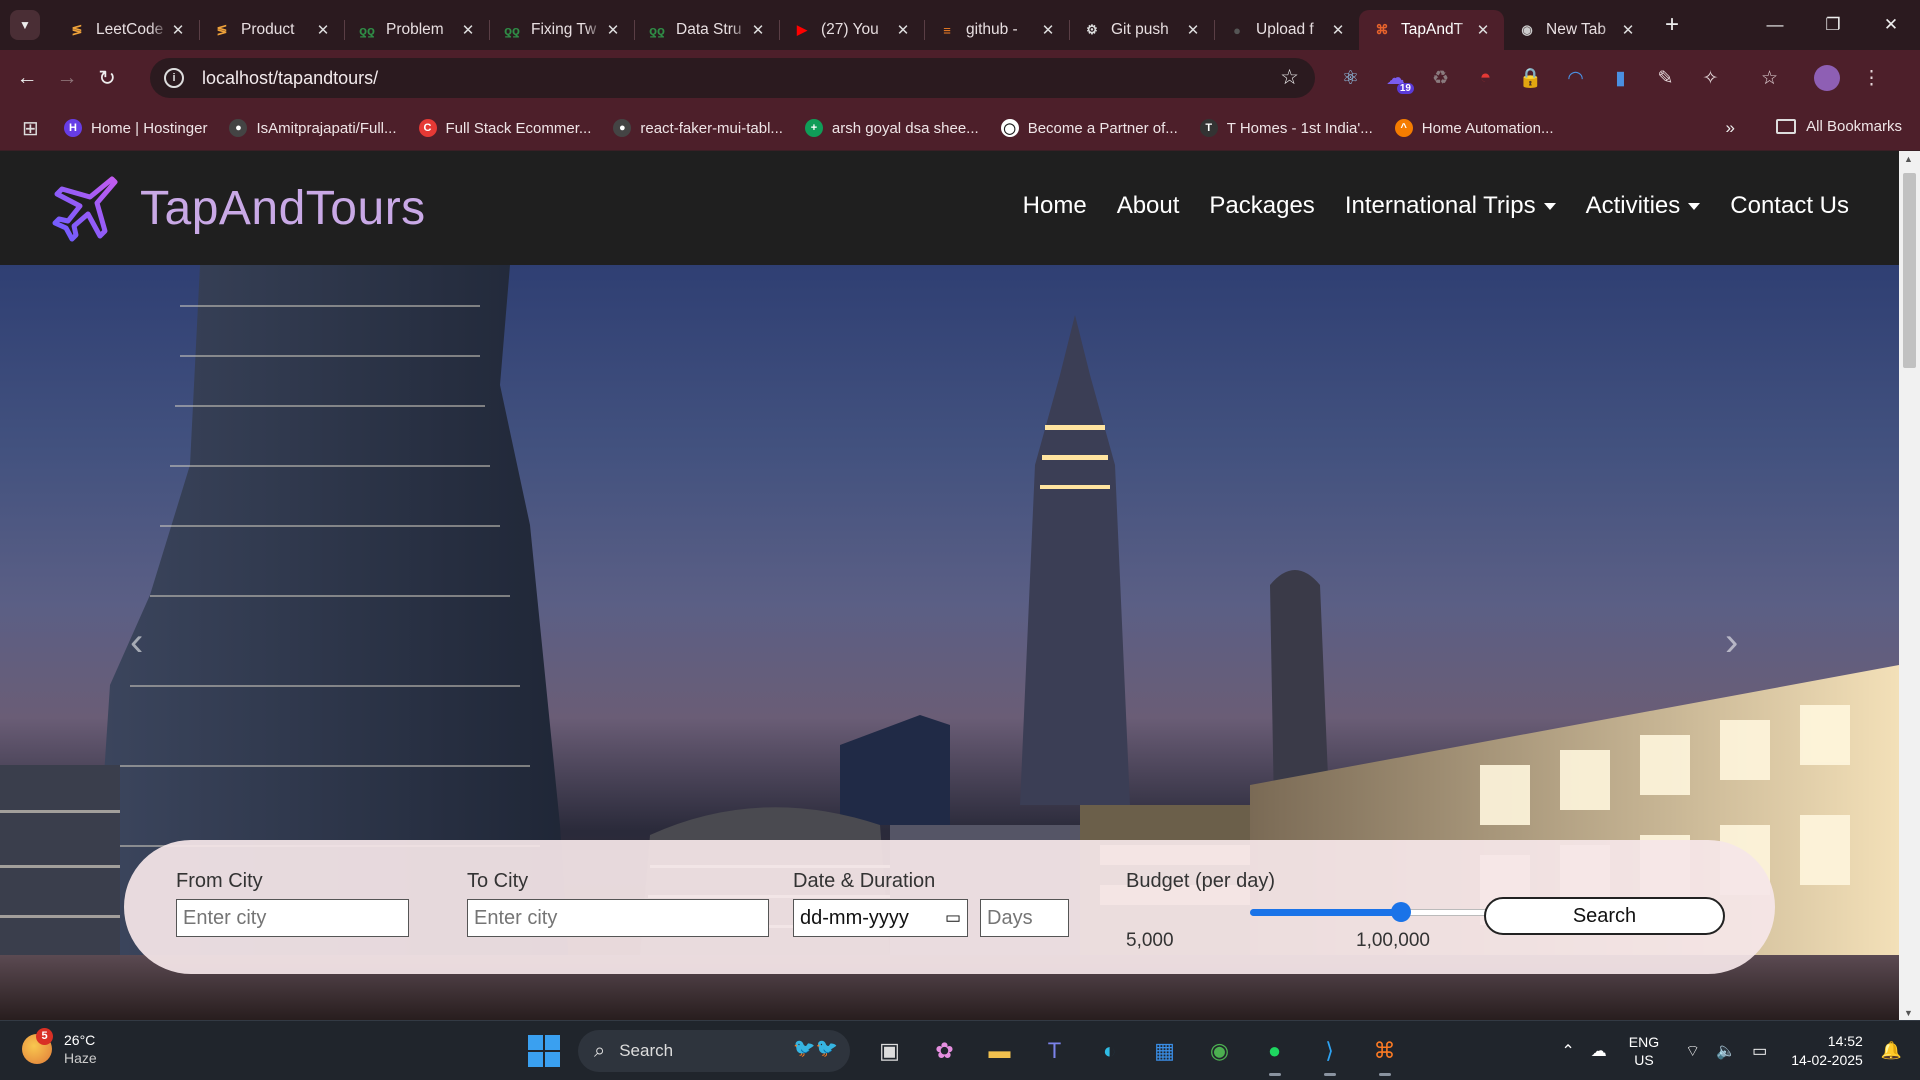  I want to click on tab-leetcode: ≶ Product ✕, so click(271, 30).